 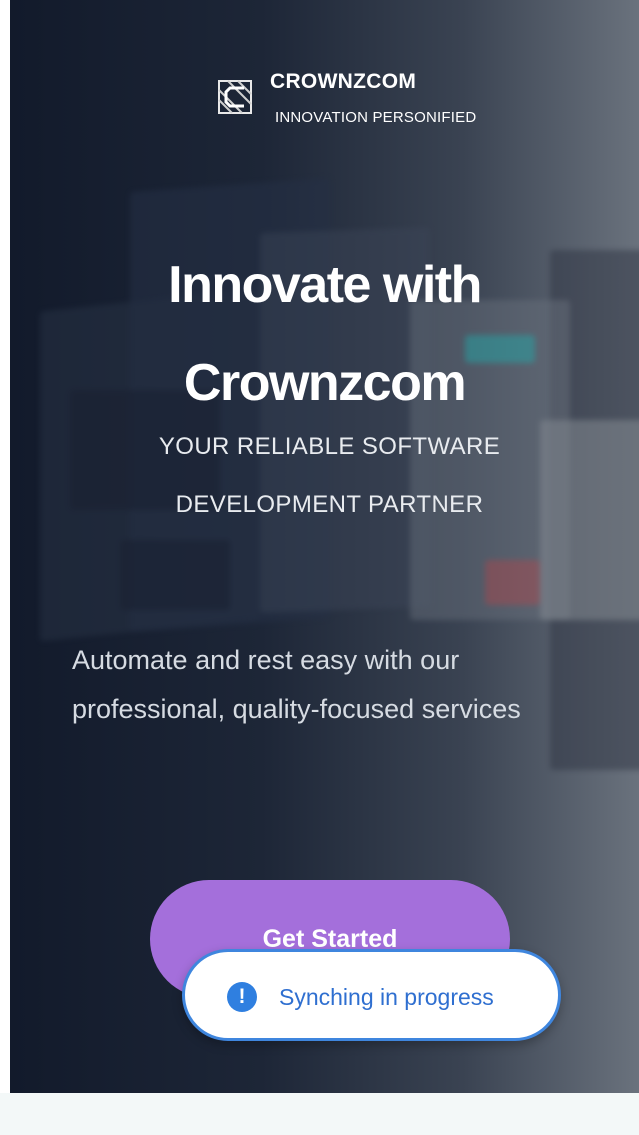 I want to click on brand-tagline: INNOVATION PERSONIFIED, so click(x=376, y=117).